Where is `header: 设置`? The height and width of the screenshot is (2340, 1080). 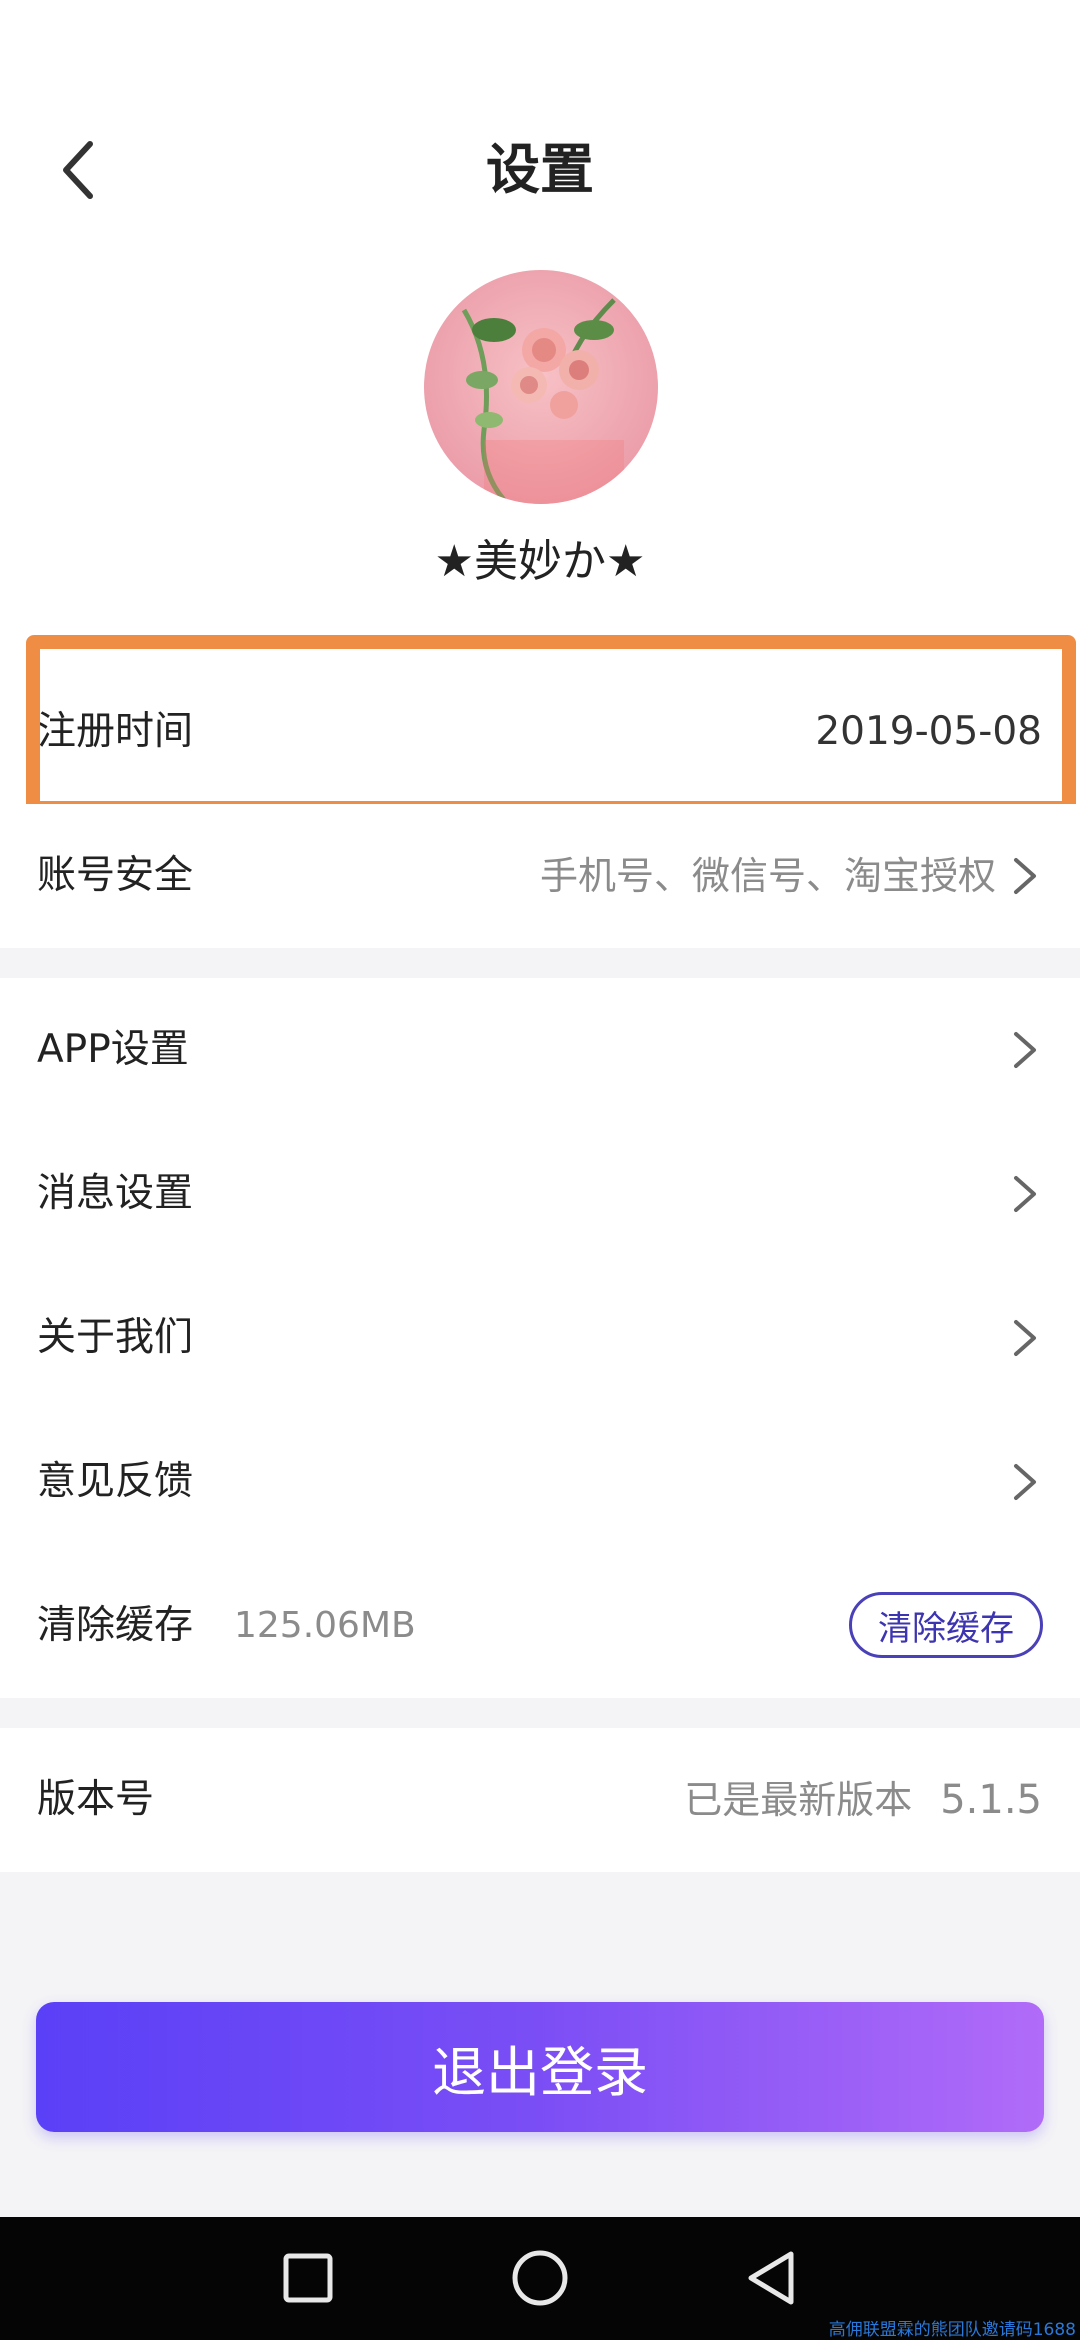
header: 设置 is located at coordinates (540, 125).